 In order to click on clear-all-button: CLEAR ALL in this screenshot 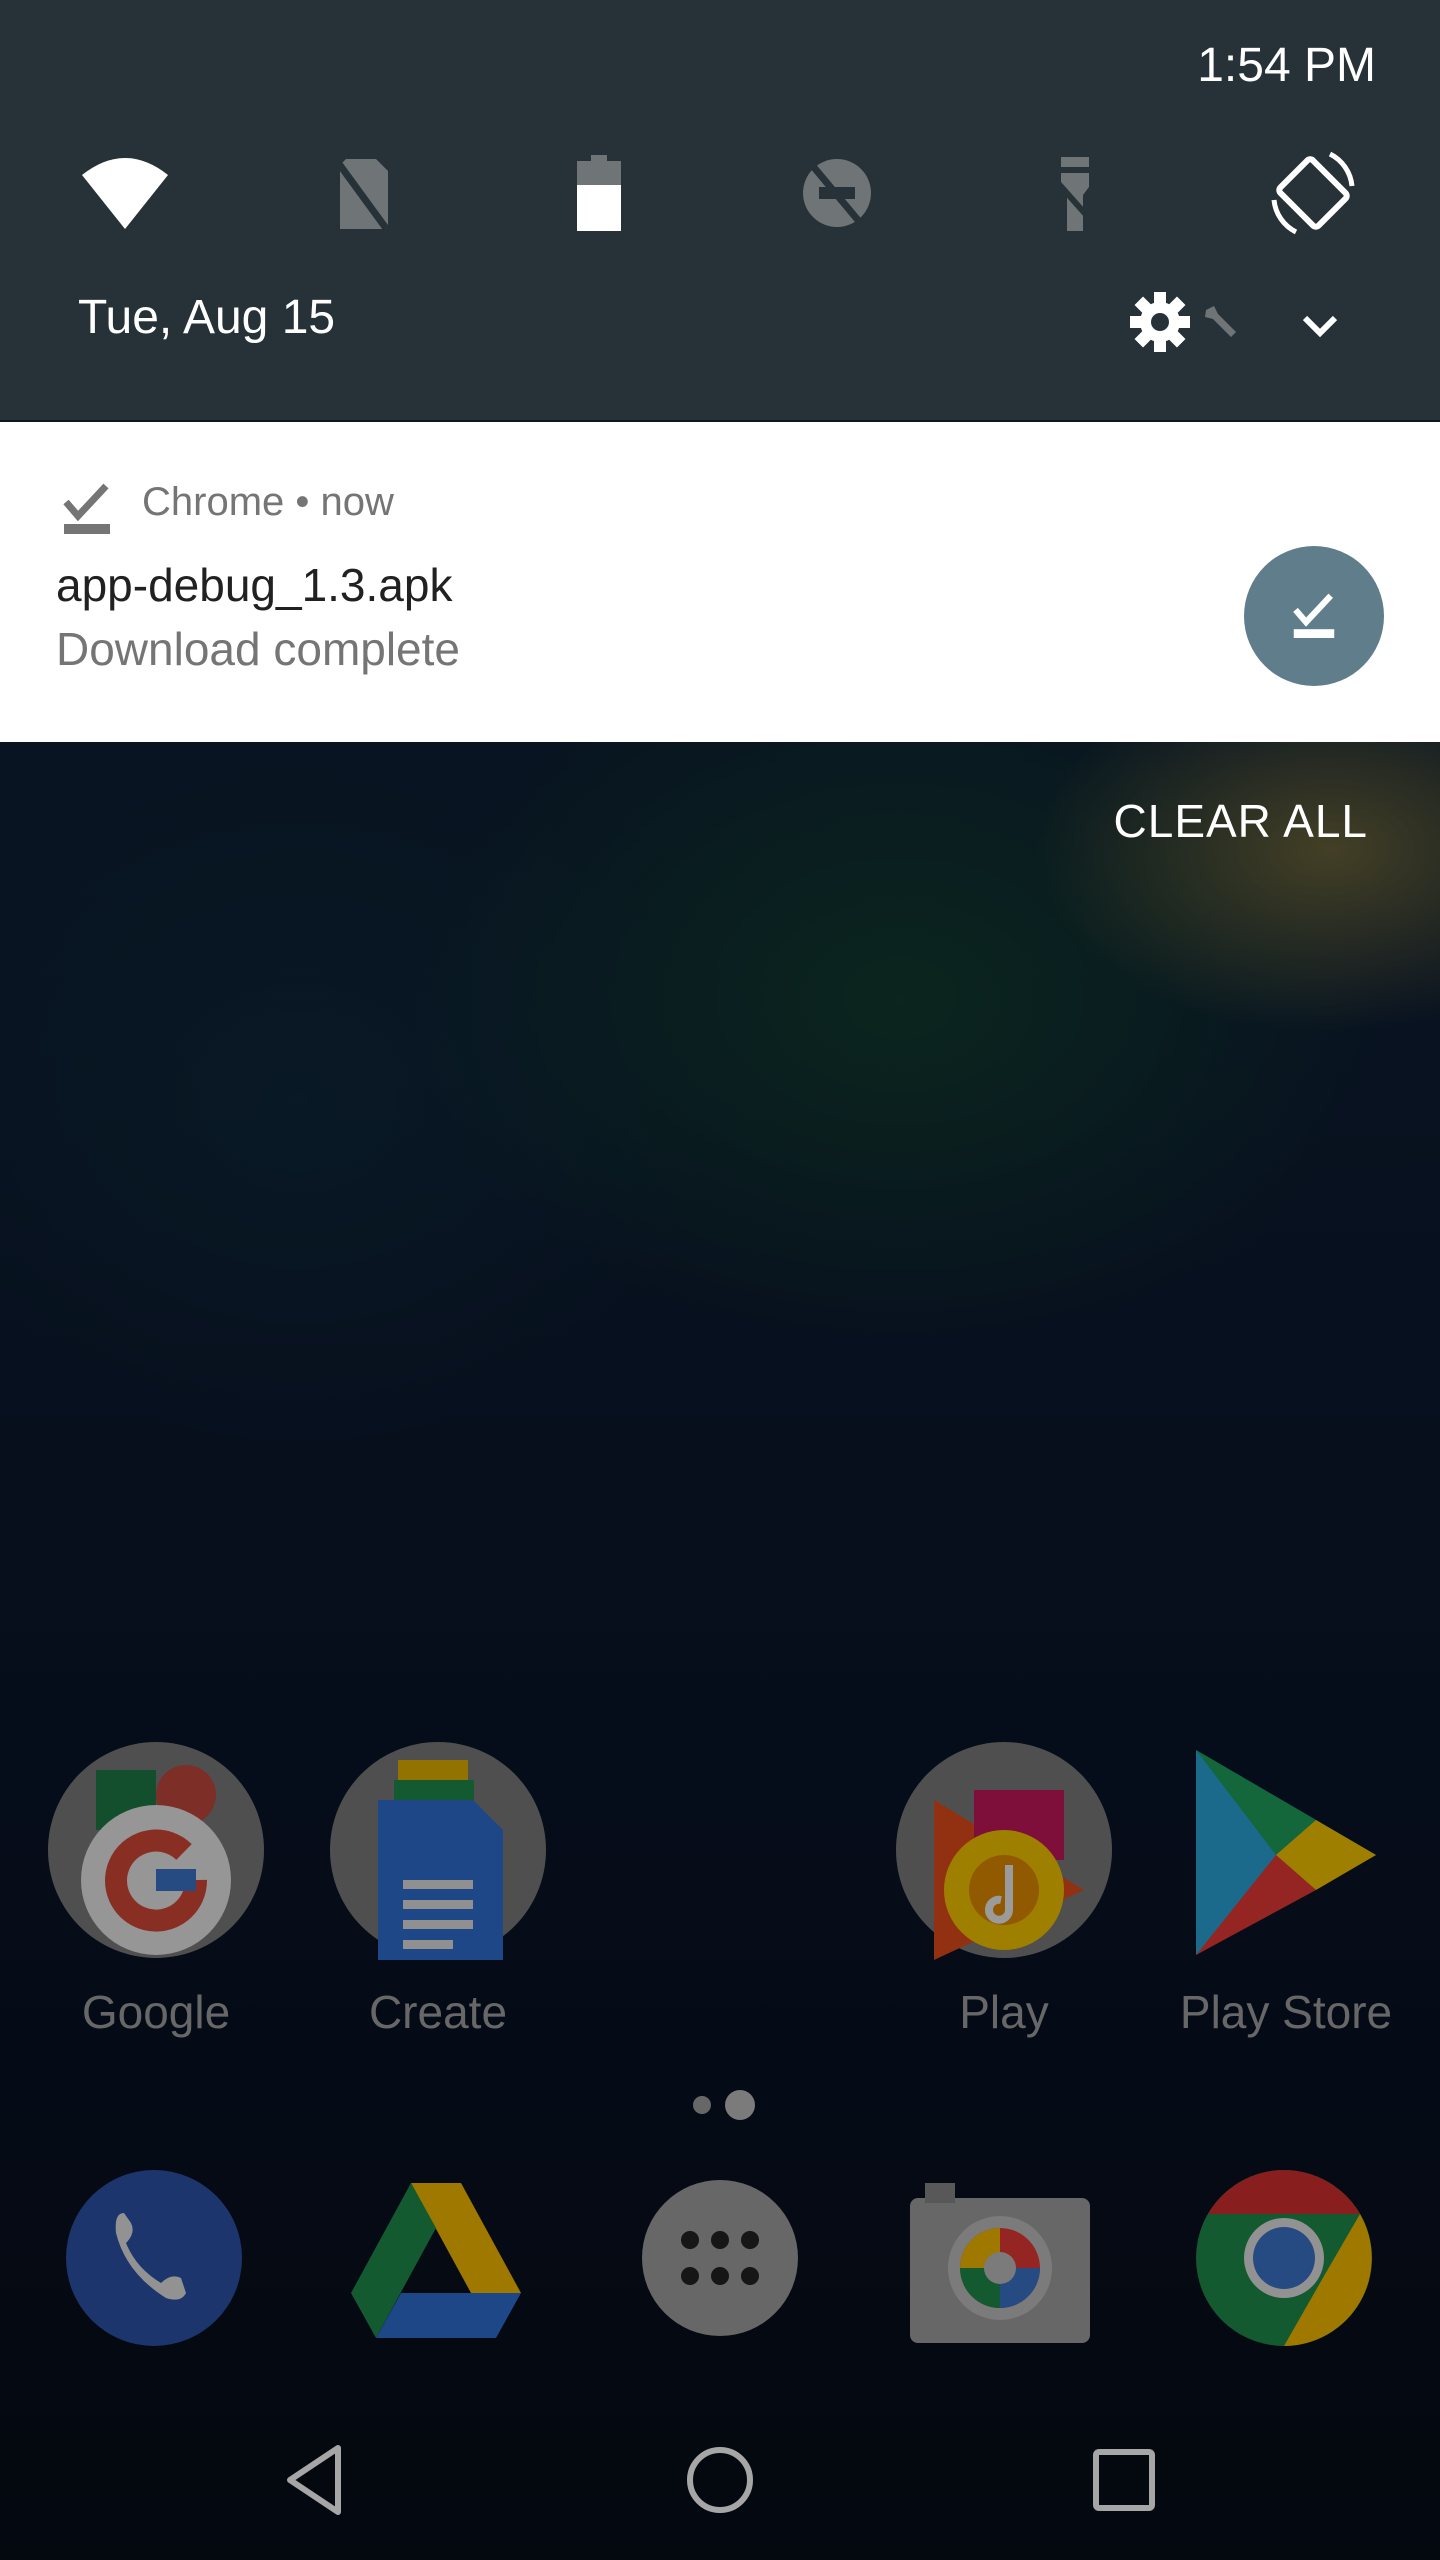, I will do `click(1241, 821)`.